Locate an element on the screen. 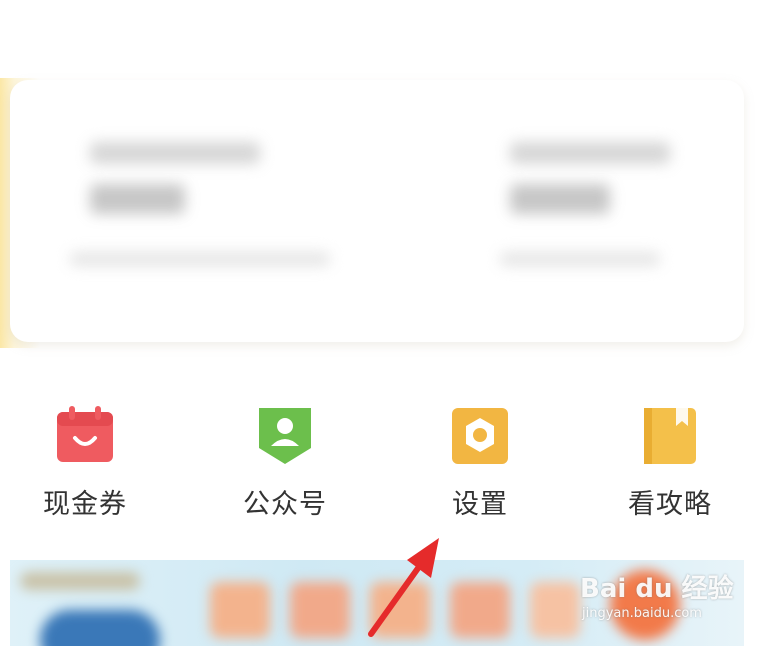  blurred-value-left is located at coordinates (137, 199).